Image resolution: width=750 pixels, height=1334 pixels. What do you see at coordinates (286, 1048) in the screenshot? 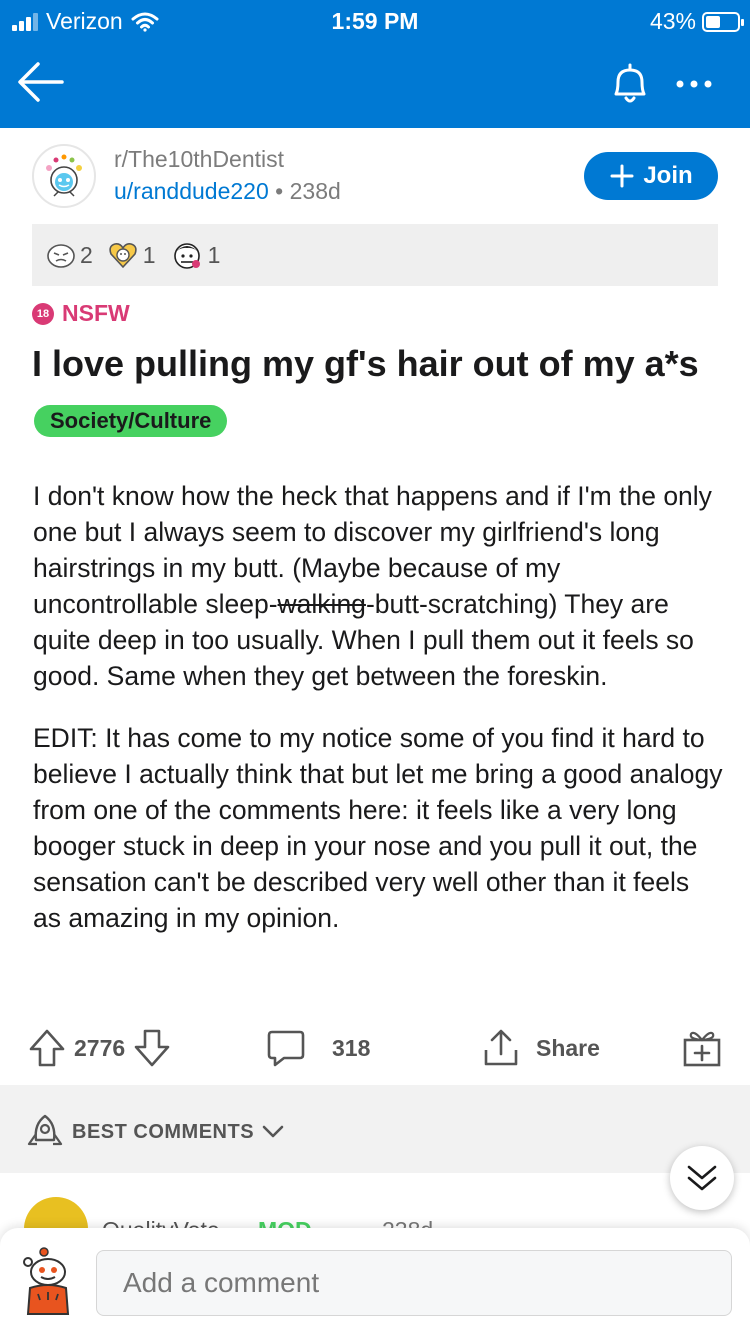
I see `comment-bubble-icon` at bounding box center [286, 1048].